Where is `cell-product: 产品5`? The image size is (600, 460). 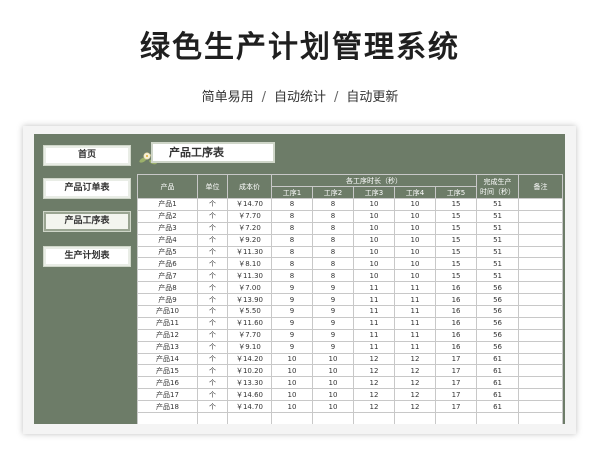
cell-product: 产品5 is located at coordinates (167, 252).